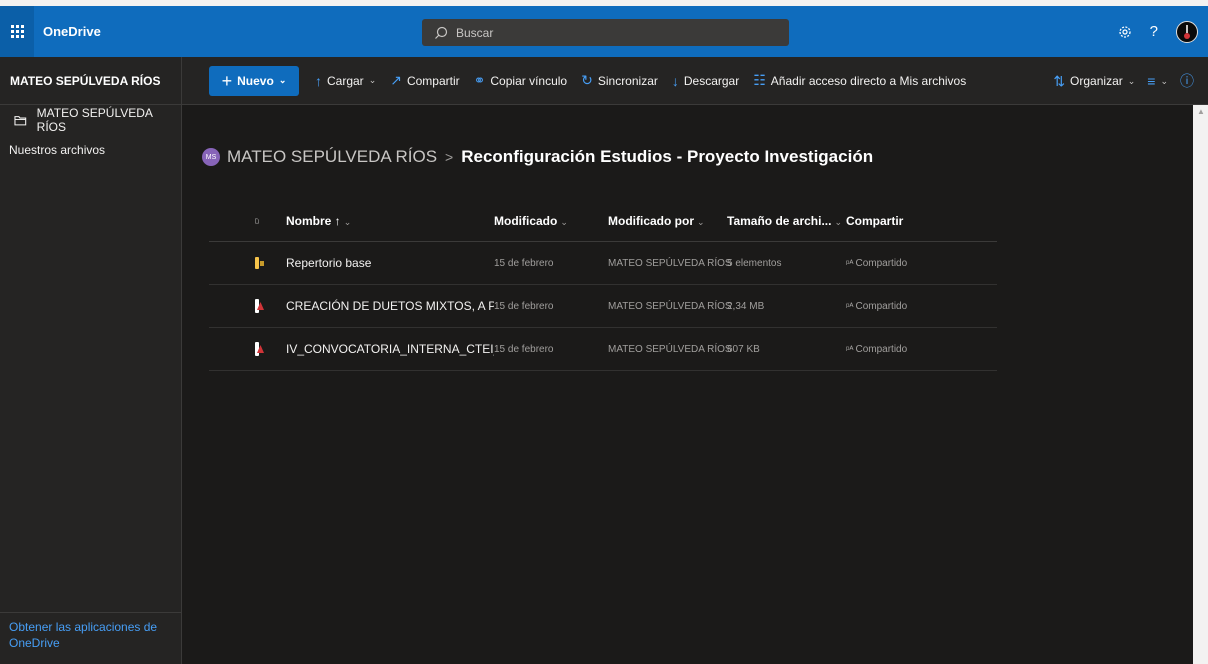 The height and width of the screenshot is (664, 1208). I want to click on sync-label: Sincronizar, so click(627, 80).